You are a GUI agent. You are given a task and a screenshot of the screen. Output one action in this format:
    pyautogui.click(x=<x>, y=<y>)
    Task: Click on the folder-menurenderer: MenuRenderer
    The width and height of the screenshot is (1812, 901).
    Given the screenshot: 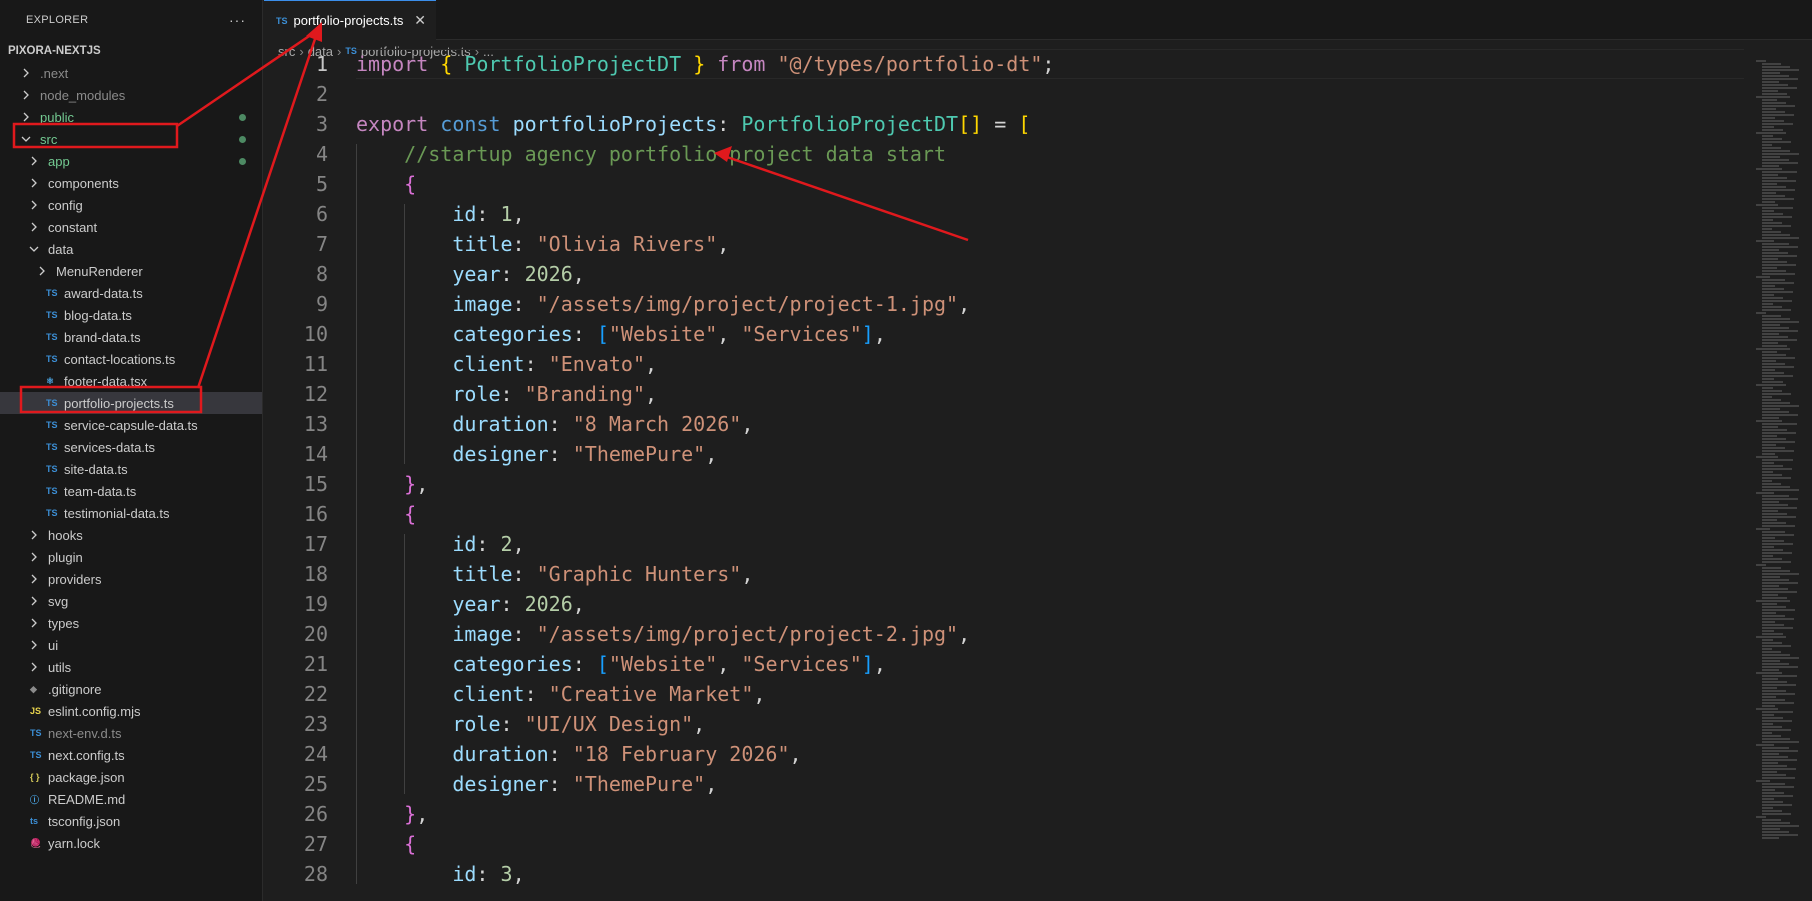 What is the action you would take?
    pyautogui.click(x=131, y=271)
    